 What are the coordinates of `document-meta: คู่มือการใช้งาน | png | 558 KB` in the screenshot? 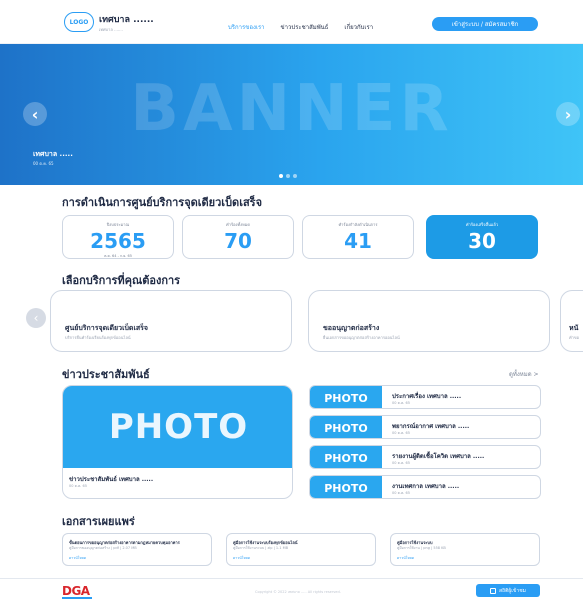 It's located at (421, 548).